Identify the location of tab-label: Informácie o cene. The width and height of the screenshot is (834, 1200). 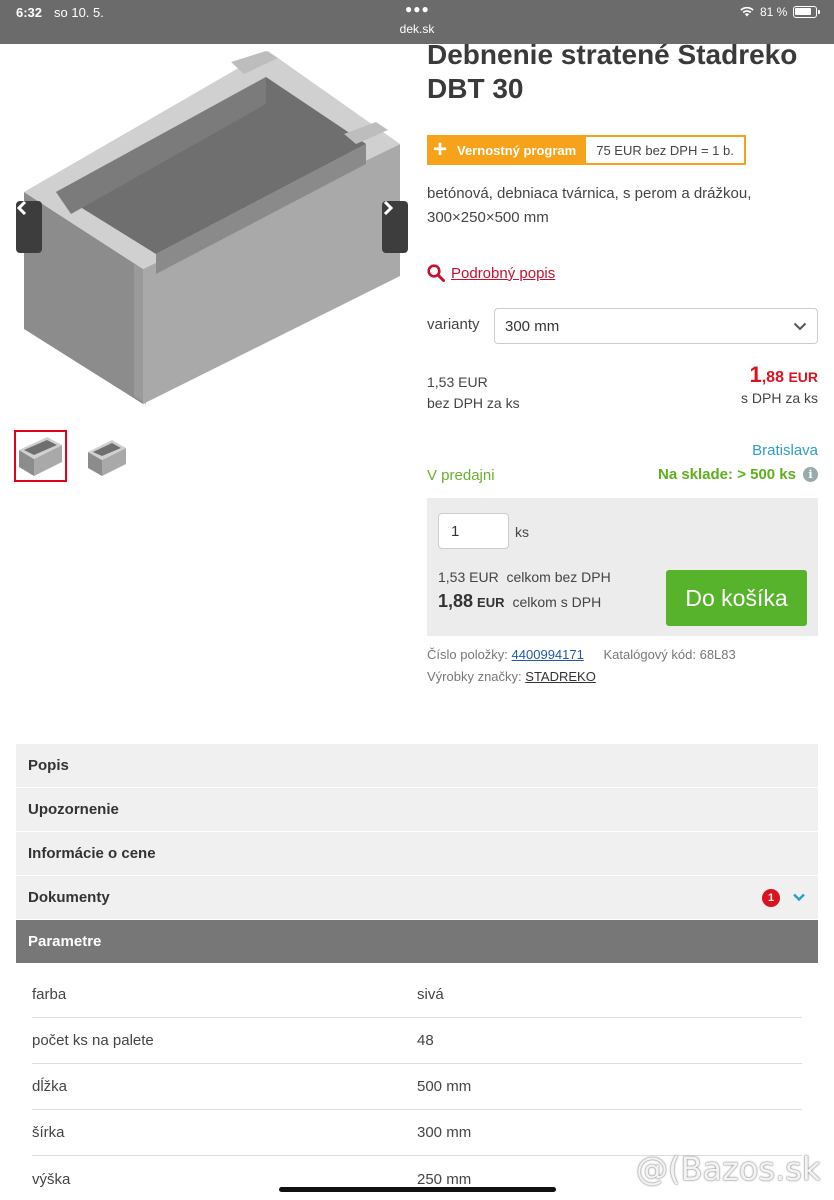
(92, 853).